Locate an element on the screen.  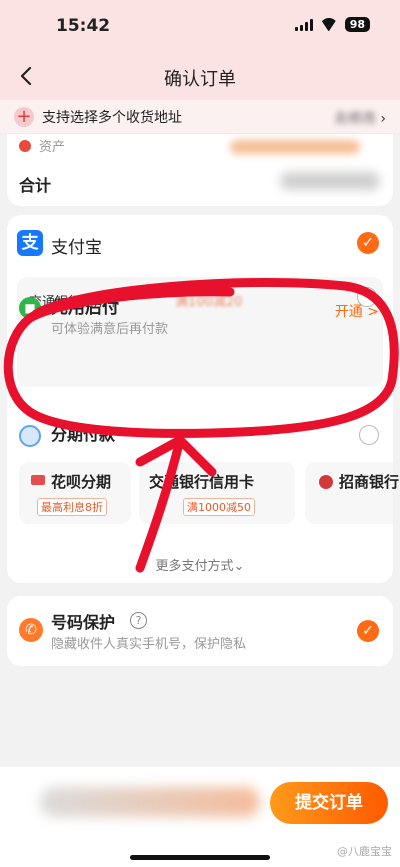
option-title: 招商银行 is located at coordinates (369, 482).